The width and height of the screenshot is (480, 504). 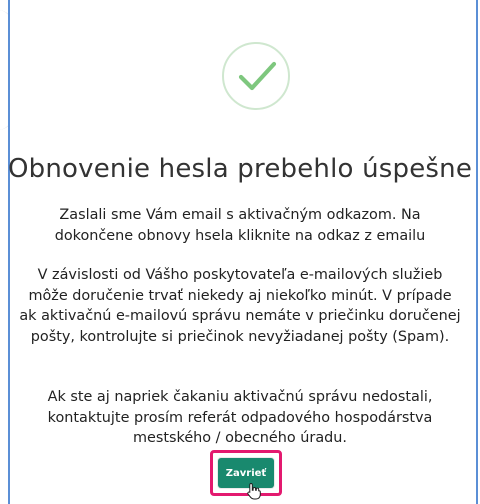 I want to click on hand-pointer-icon, so click(x=254, y=491).